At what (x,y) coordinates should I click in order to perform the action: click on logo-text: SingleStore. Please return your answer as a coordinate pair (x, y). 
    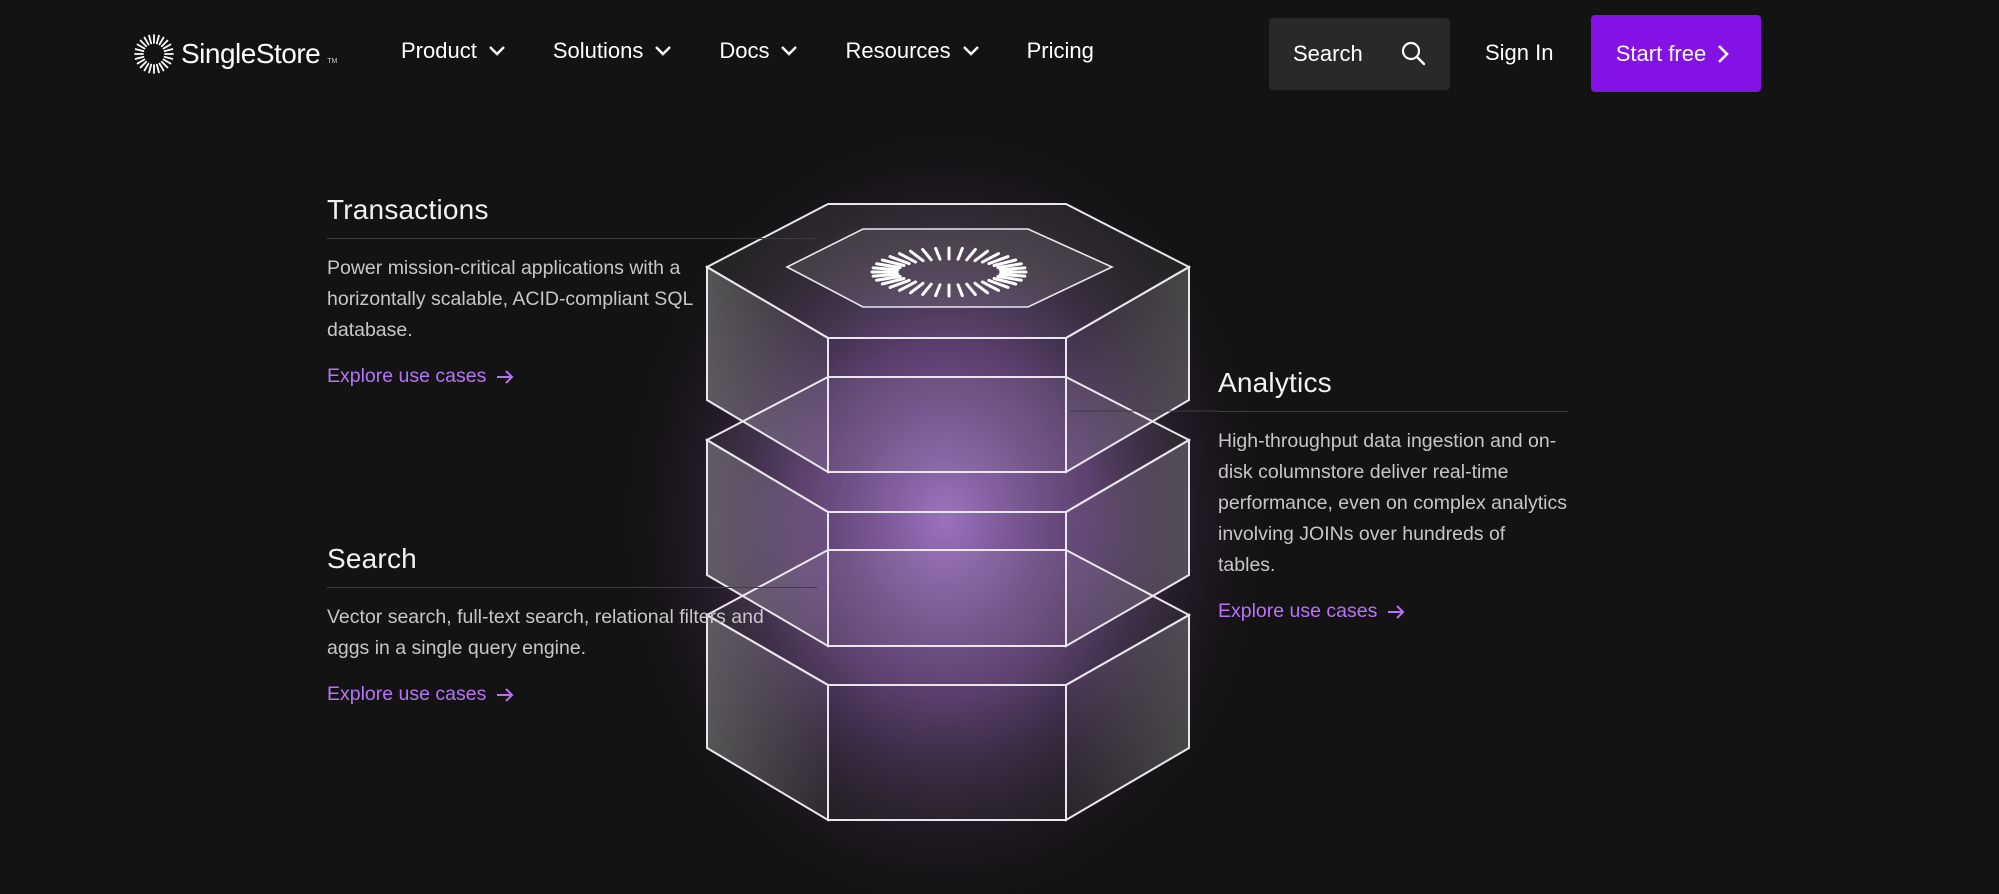
    Looking at the image, I should click on (251, 53).